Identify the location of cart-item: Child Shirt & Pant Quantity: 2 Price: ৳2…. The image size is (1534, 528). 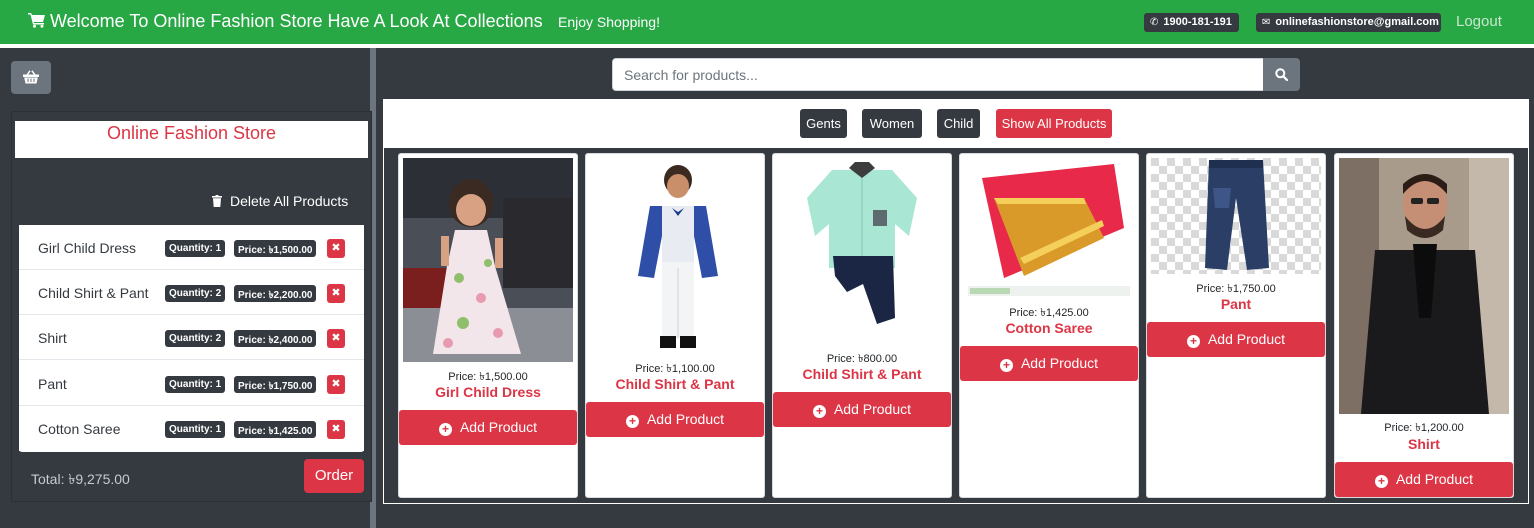
(191, 292).